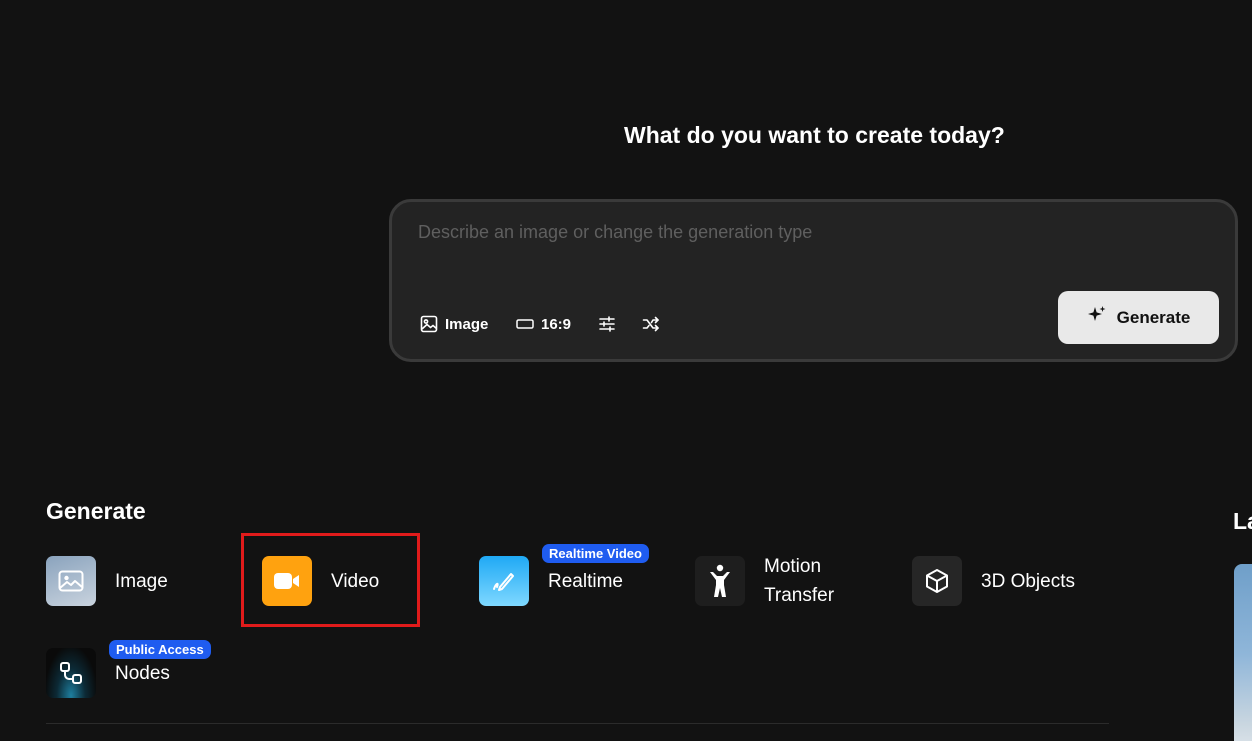 This screenshot has width=1252, height=741. What do you see at coordinates (585, 581) in the screenshot?
I see `generate-item-realtime-label: Realtime` at bounding box center [585, 581].